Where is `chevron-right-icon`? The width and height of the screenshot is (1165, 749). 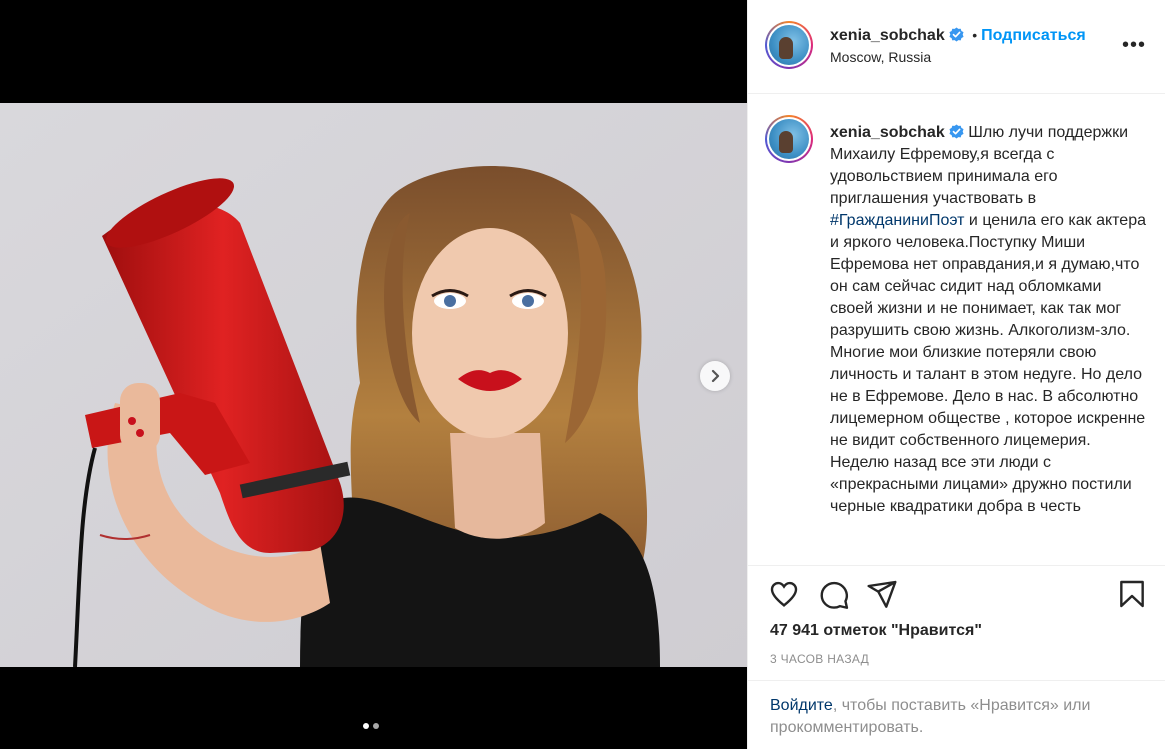 chevron-right-icon is located at coordinates (715, 376).